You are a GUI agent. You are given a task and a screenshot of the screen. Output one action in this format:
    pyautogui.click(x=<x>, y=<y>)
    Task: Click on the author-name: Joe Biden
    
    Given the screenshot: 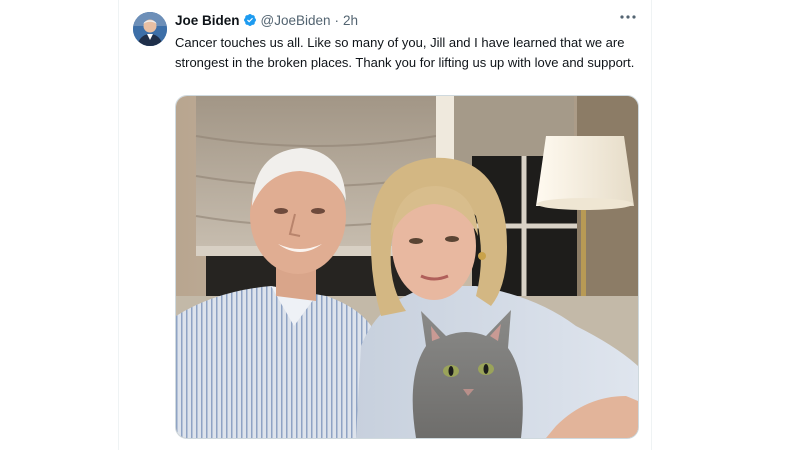 What is the action you would take?
    pyautogui.click(x=207, y=20)
    